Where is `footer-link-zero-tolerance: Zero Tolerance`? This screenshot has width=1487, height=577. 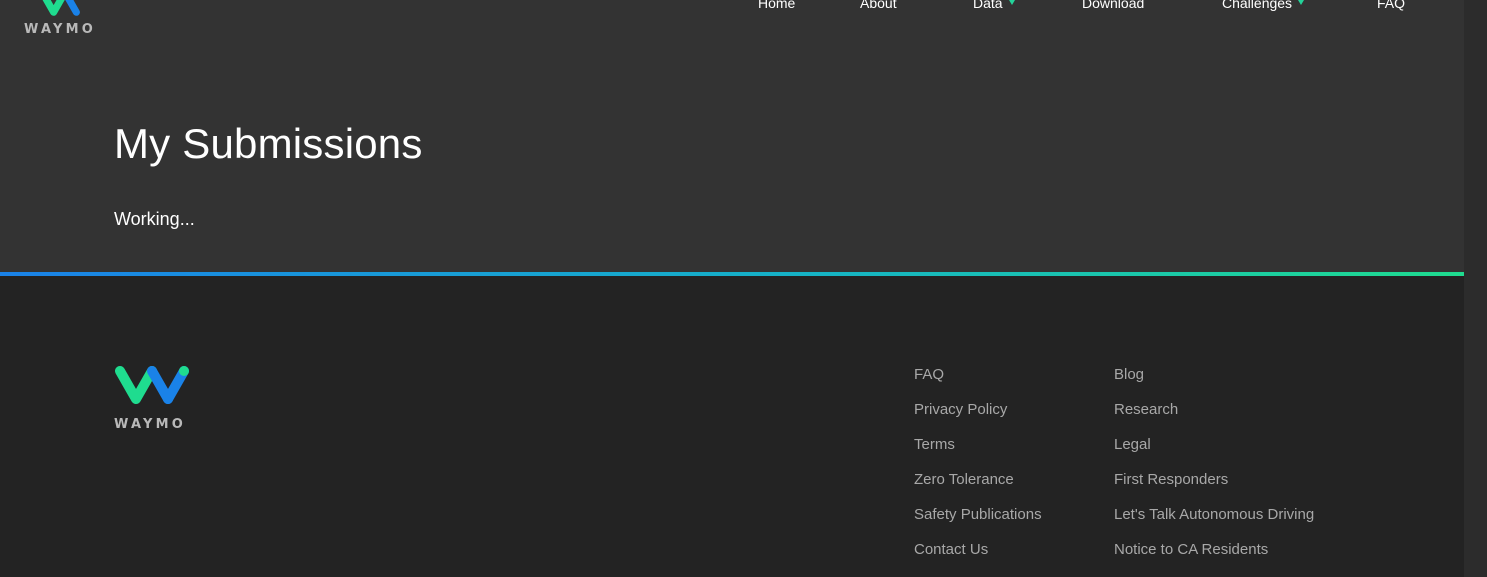 footer-link-zero-tolerance: Zero Tolerance is located at coordinates (978, 487).